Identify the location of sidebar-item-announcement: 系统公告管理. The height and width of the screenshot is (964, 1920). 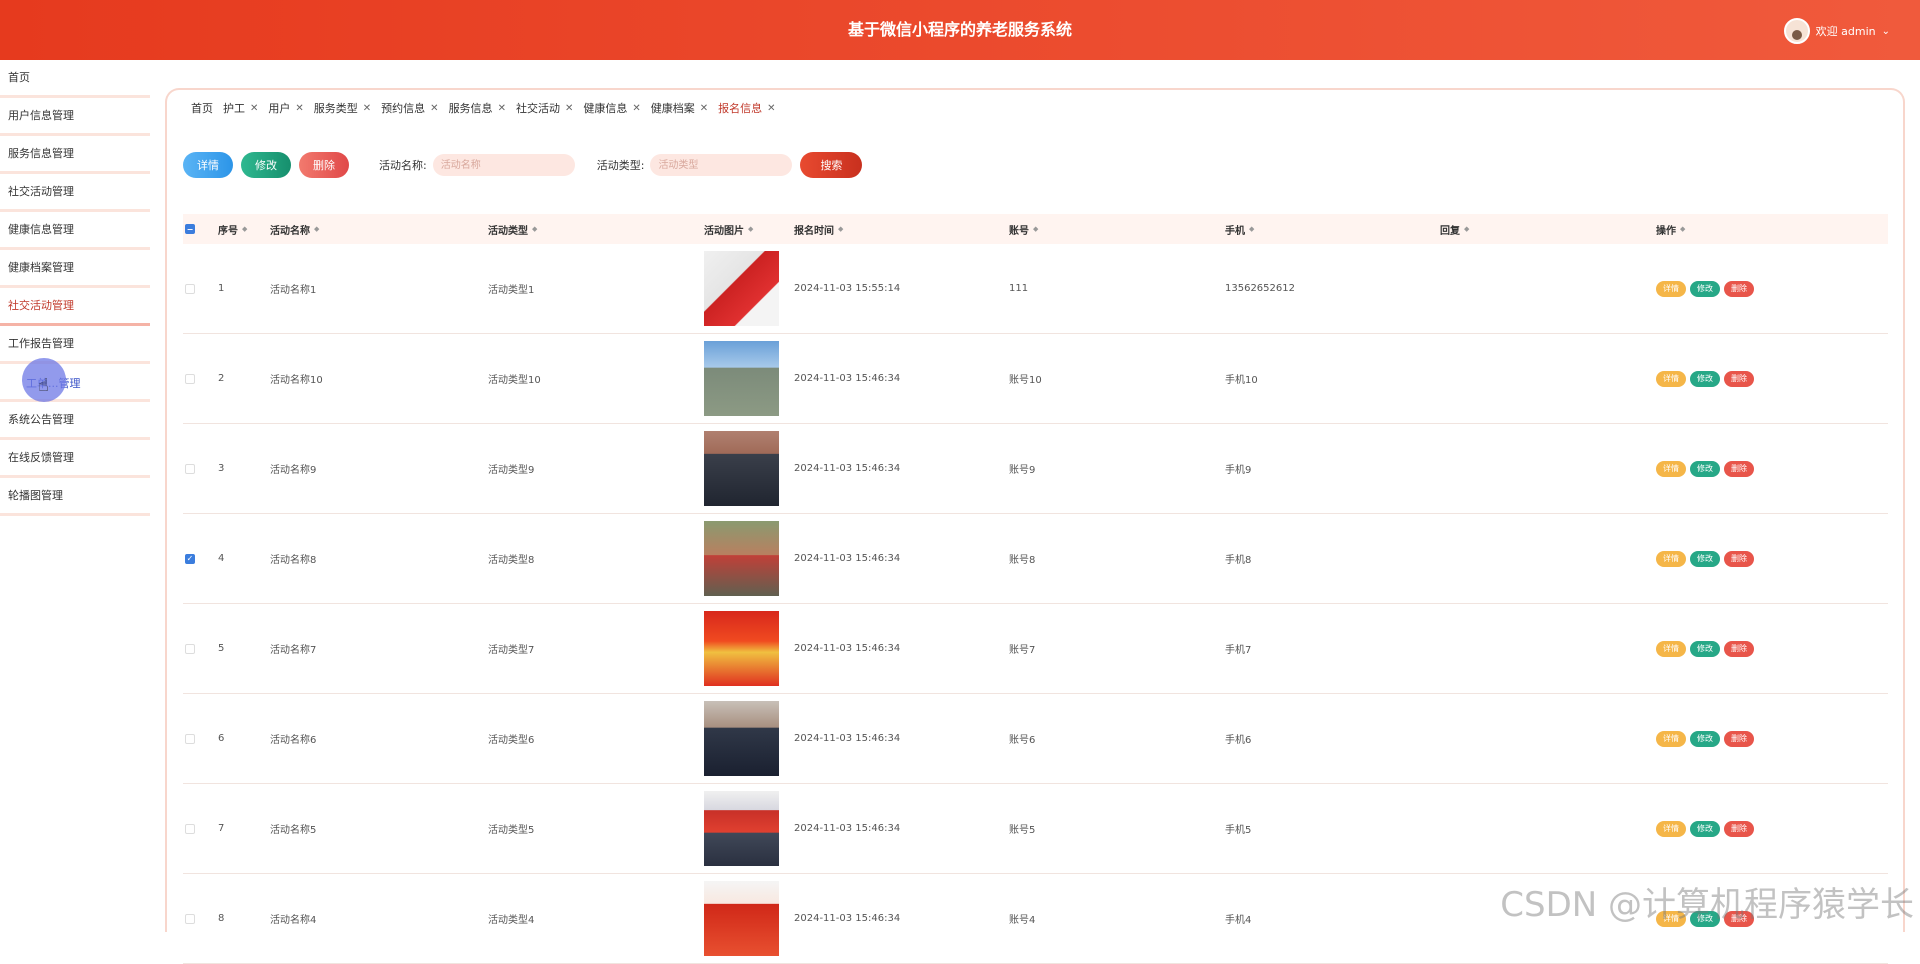
(75, 421).